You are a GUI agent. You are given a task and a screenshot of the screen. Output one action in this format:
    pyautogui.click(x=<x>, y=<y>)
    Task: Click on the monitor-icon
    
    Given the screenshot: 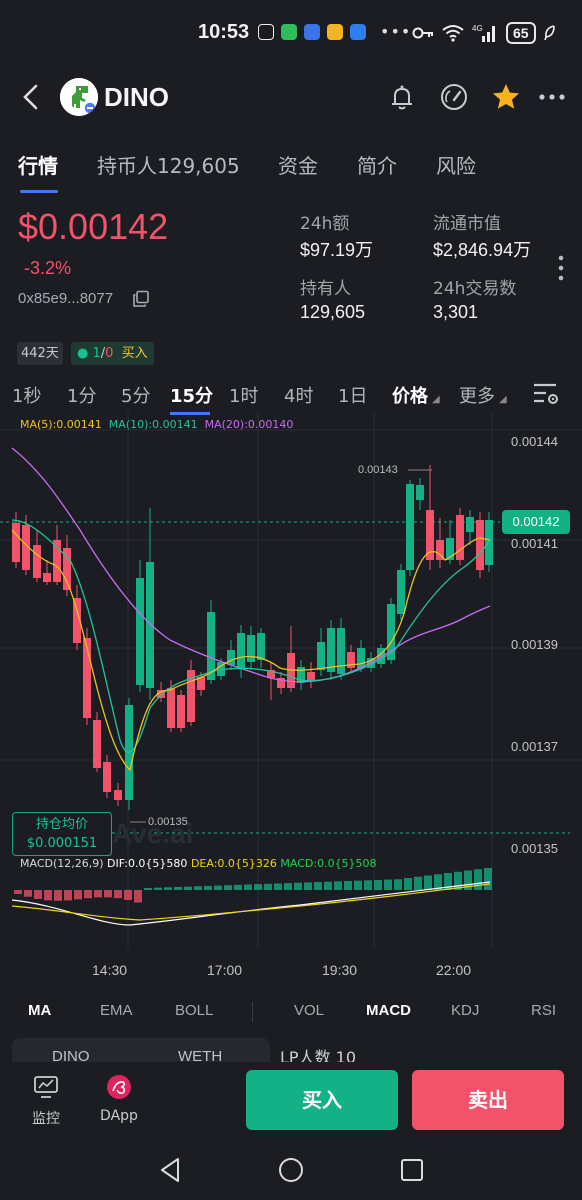 What is the action you would take?
    pyautogui.click(x=46, y=1087)
    